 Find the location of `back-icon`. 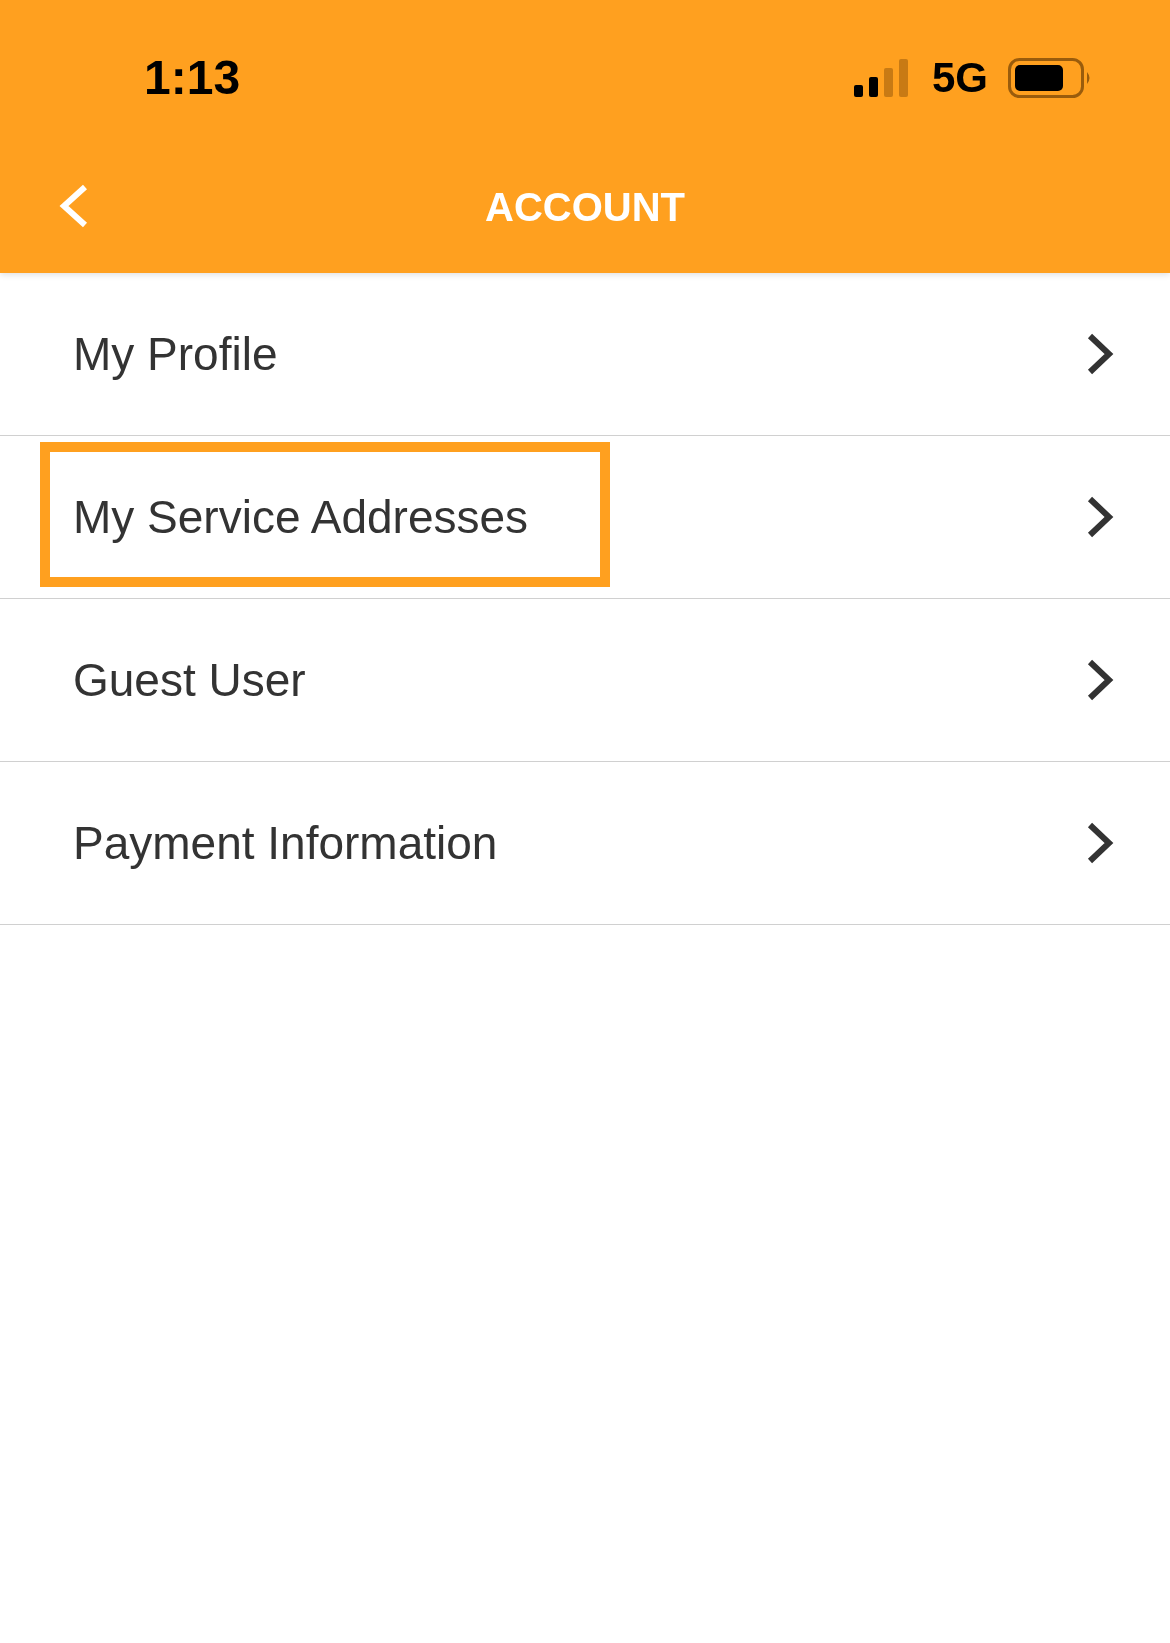

back-icon is located at coordinates (74, 206).